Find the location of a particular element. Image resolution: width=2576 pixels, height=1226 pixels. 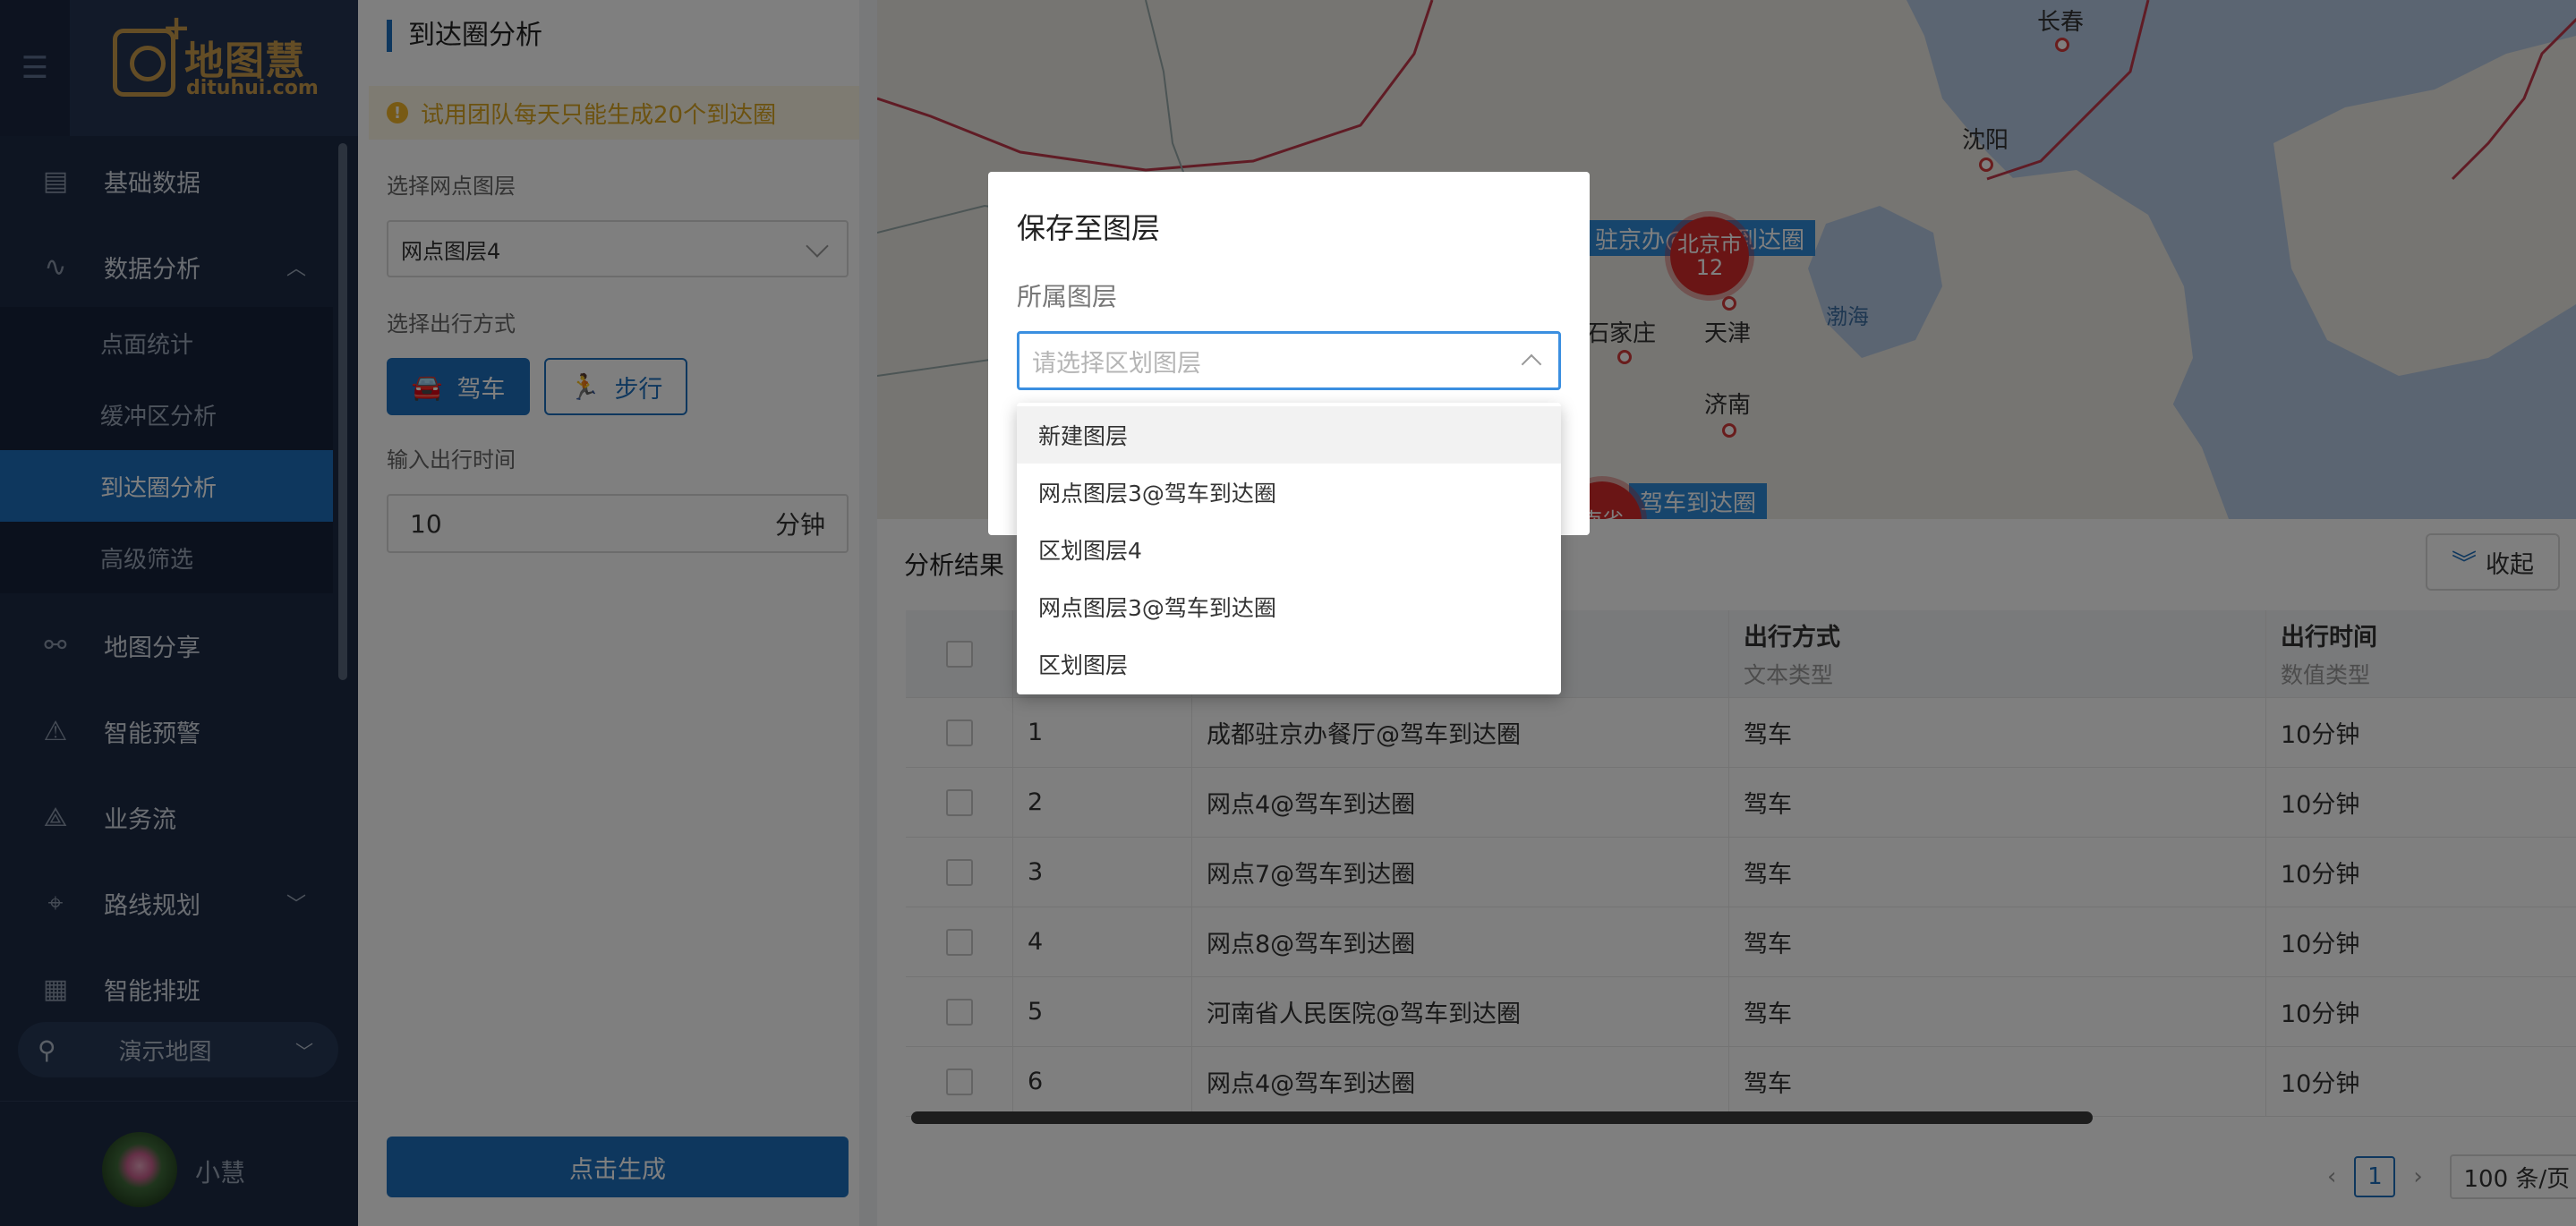

layer-field-label: 所属图层 is located at coordinates (1067, 296).